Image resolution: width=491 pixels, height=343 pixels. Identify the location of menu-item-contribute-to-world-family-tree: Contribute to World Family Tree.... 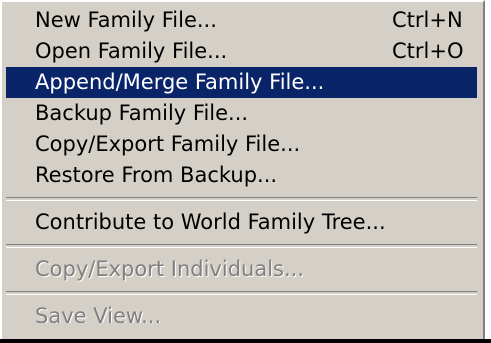
(241, 222).